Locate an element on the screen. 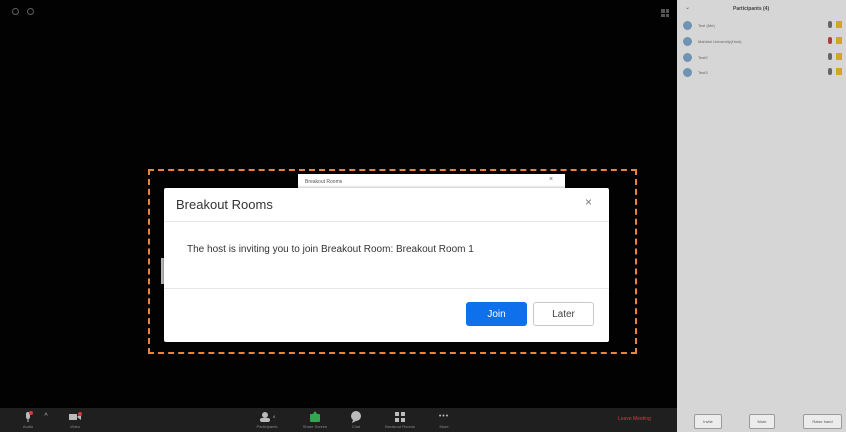 This screenshot has width=846, height=432. background-breakout-dialog: Breakout Rooms × is located at coordinates (431, 181).